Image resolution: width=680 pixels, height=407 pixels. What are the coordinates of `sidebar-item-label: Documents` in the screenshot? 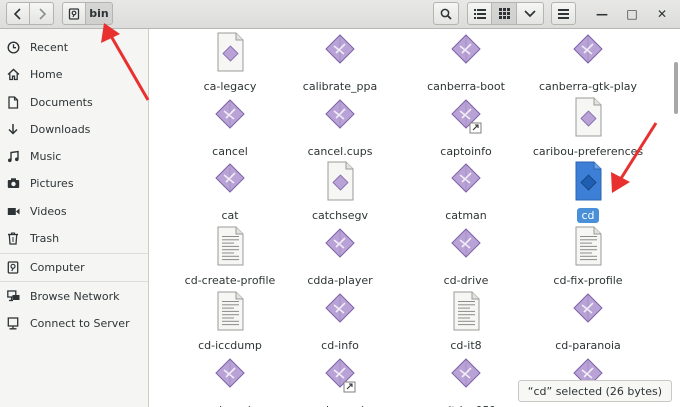 It's located at (61, 102).